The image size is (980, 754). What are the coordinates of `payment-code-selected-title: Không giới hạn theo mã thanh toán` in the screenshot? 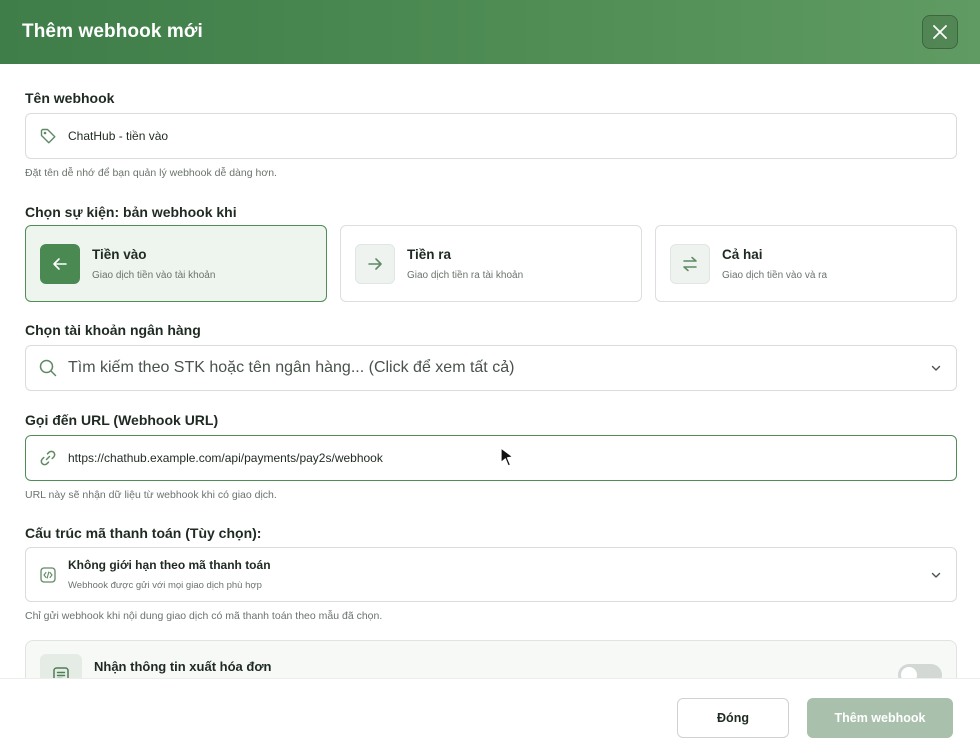 It's located at (169, 565).